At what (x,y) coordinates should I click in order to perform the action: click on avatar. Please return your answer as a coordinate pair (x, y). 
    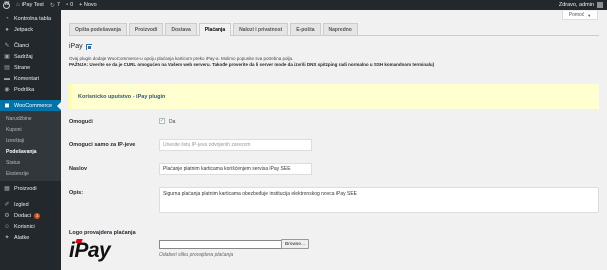
    Looking at the image, I should click on (600, 5).